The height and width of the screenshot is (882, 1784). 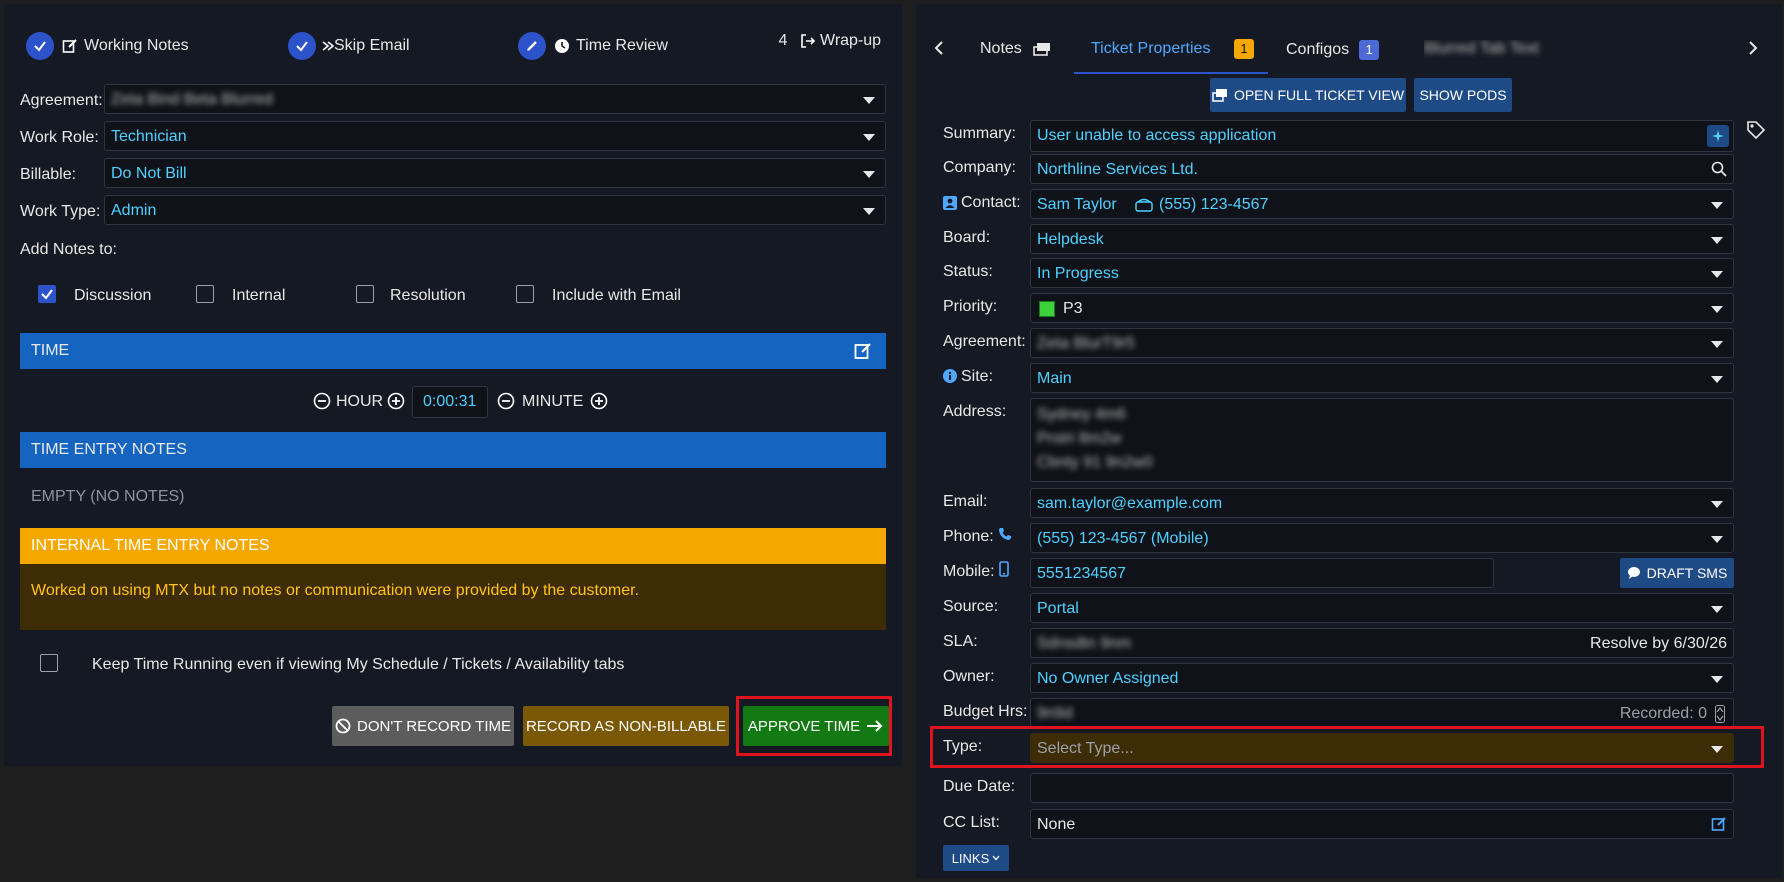 I want to click on discussion-checkbox, so click(x=47, y=294).